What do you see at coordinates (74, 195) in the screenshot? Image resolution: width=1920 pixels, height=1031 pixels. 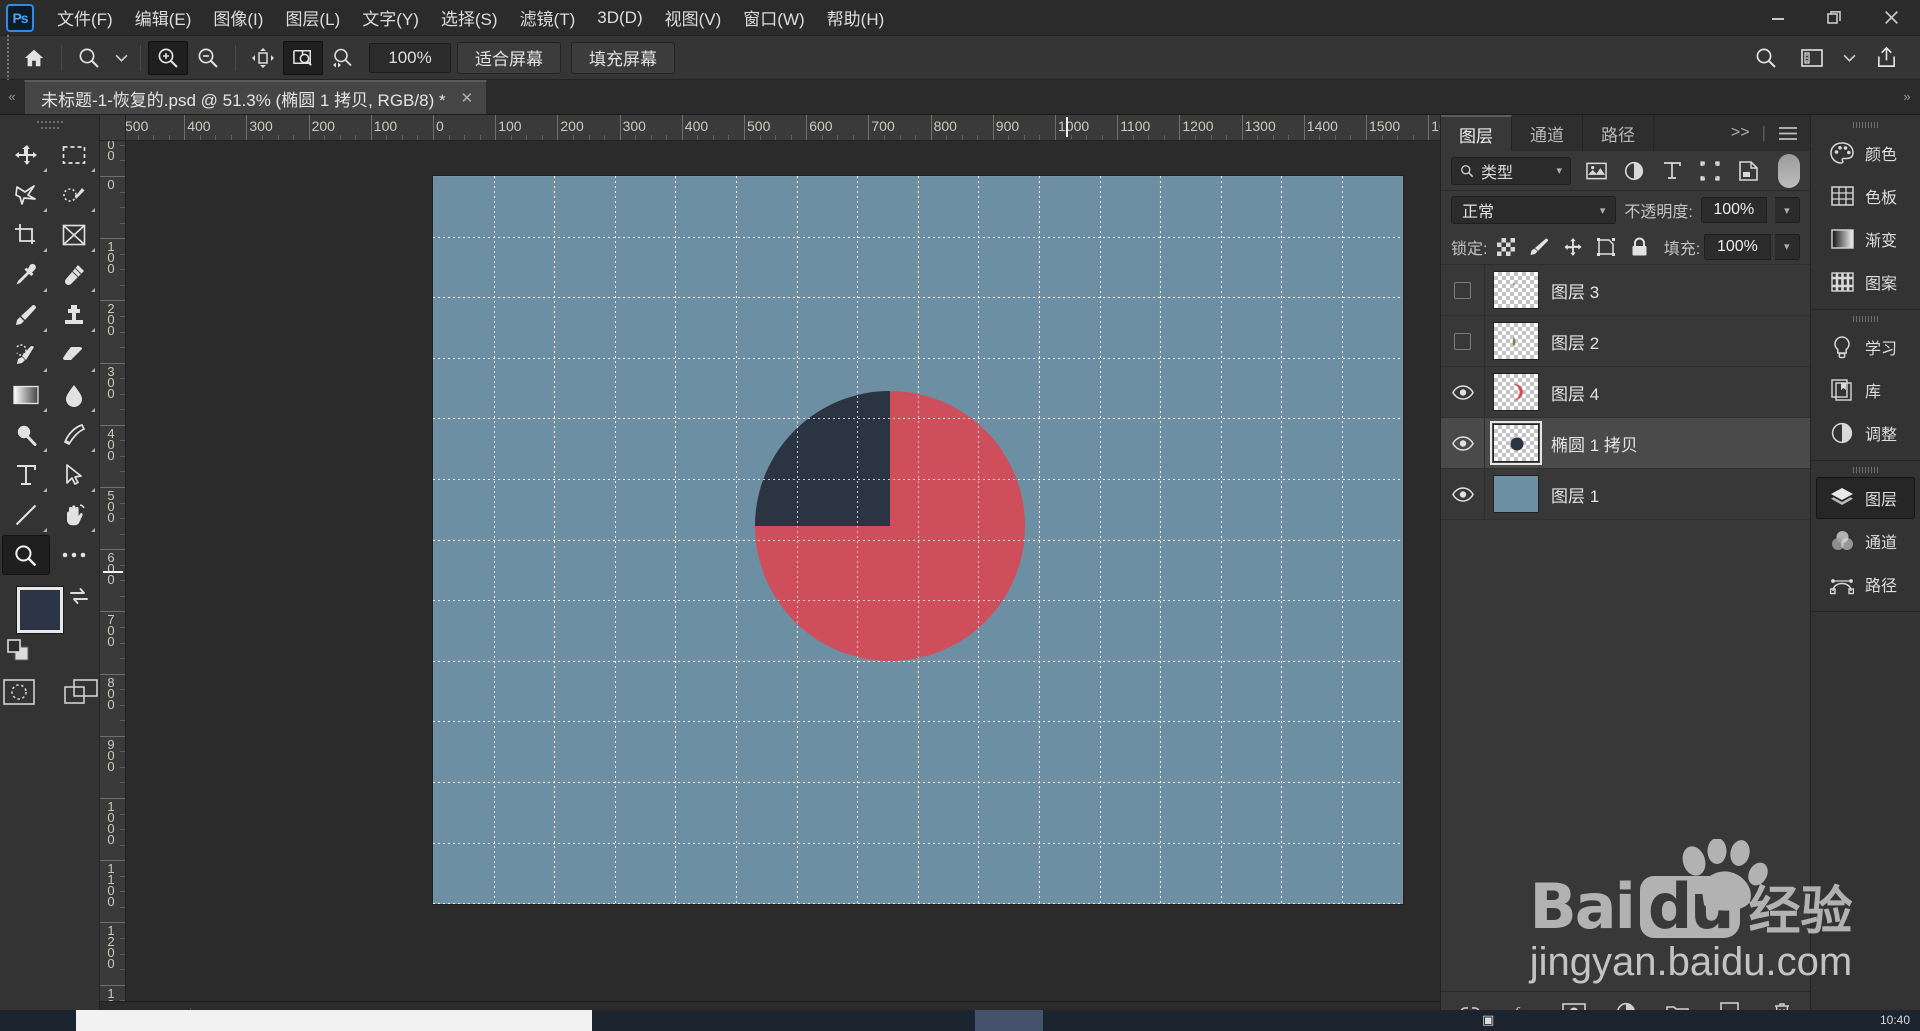 I see `quick-selection-tool` at bounding box center [74, 195].